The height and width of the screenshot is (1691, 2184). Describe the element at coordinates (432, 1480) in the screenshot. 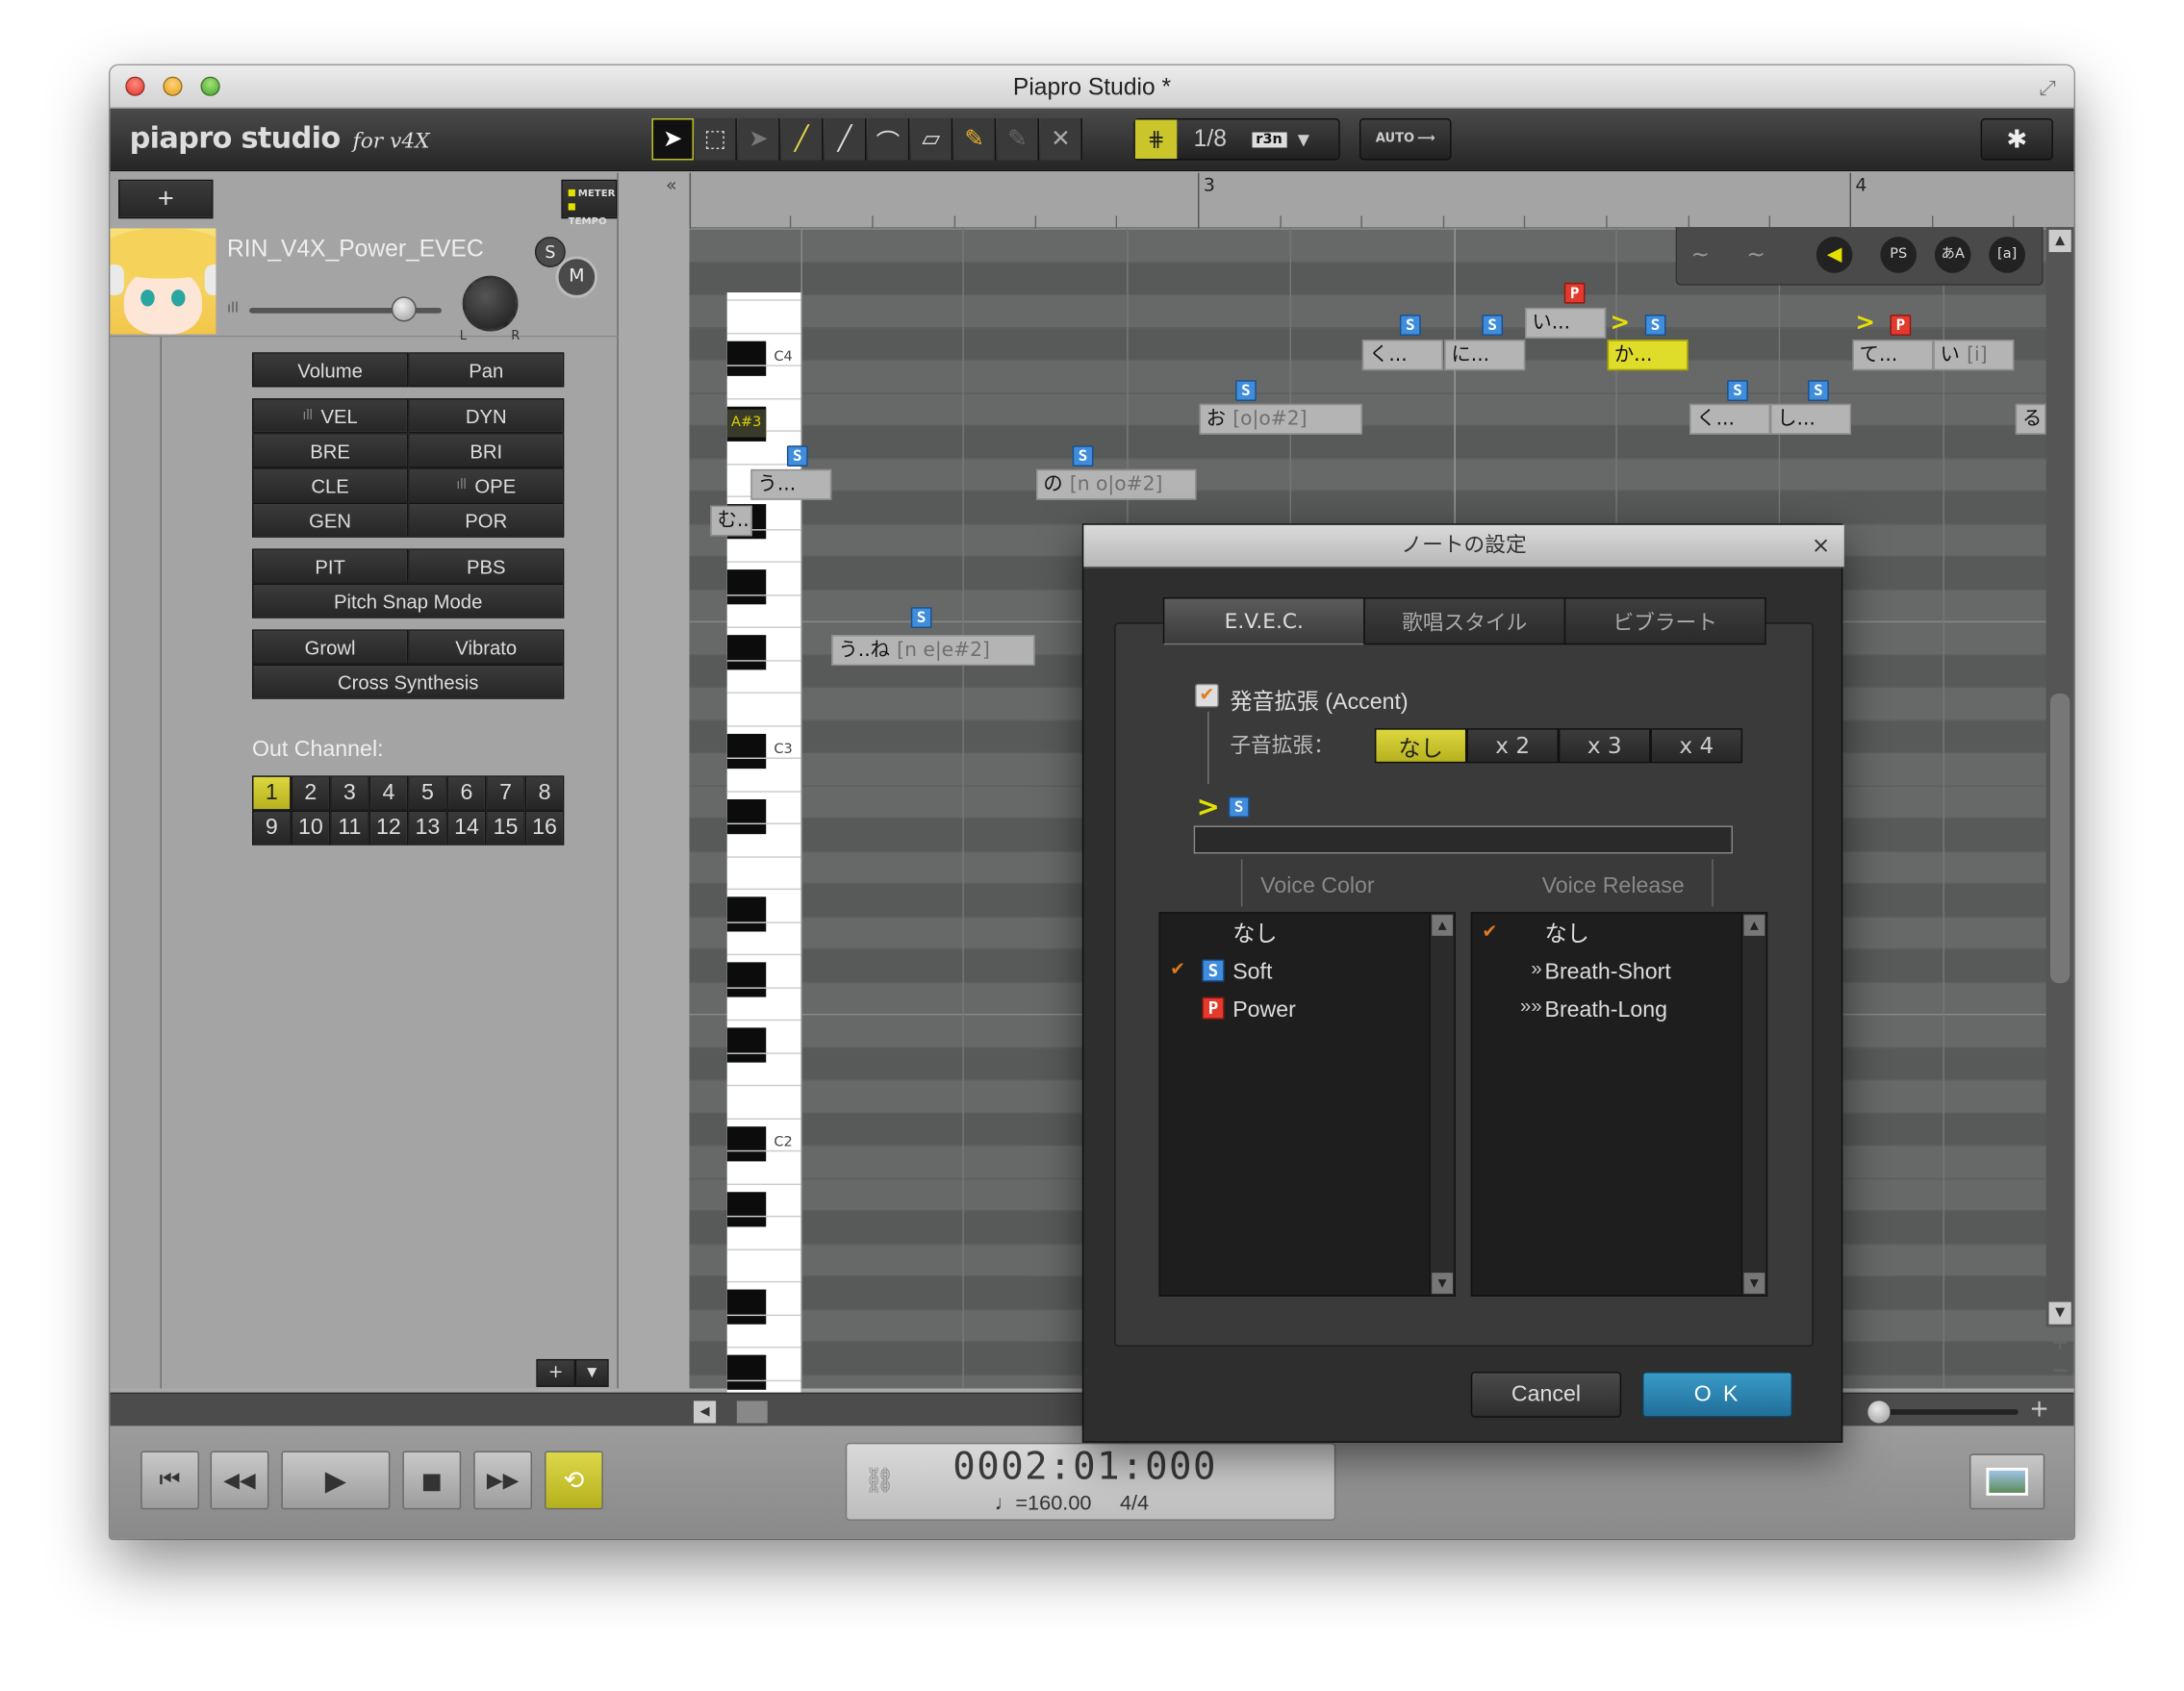

I see `stop-button: ■` at that location.